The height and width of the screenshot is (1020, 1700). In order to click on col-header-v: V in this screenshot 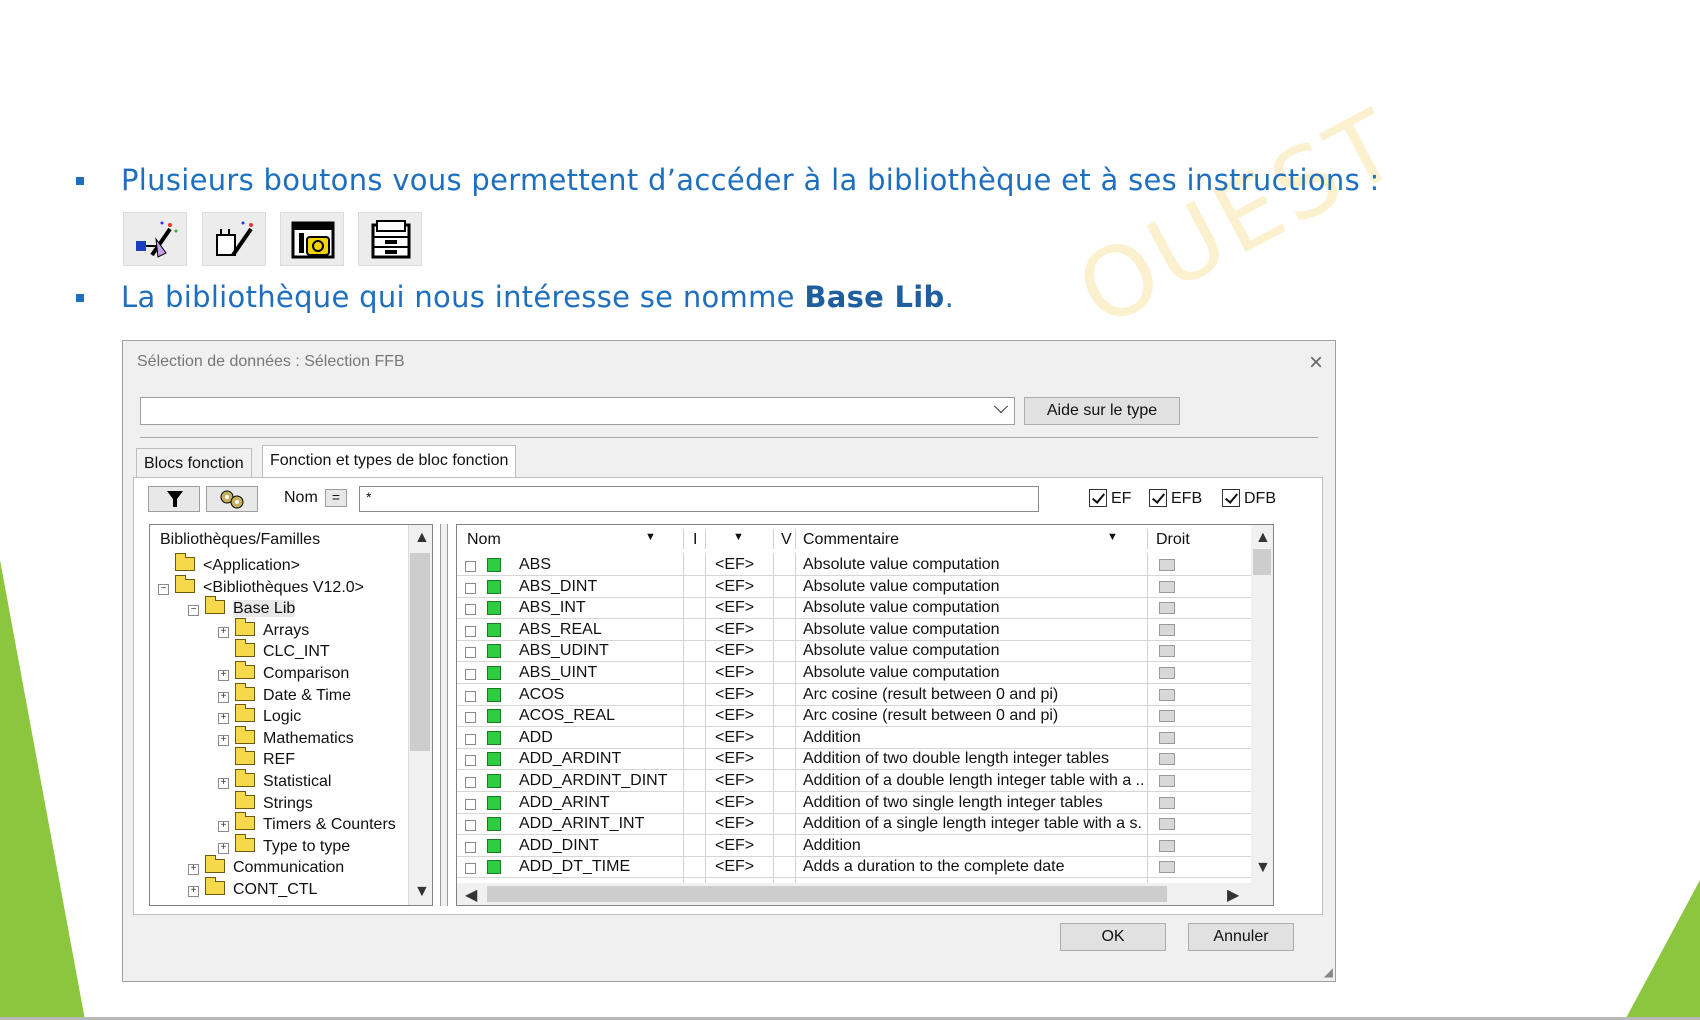, I will do `click(786, 540)`.